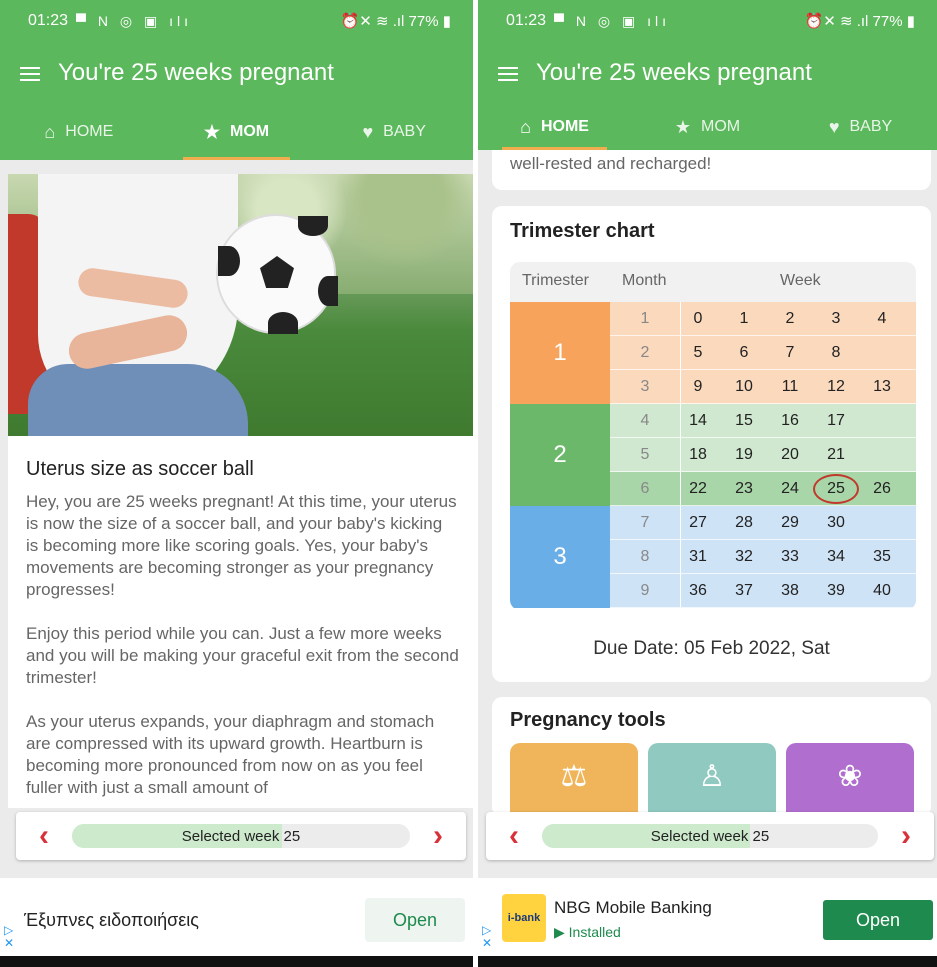 This screenshot has width=937, height=967. Describe the element at coordinates (790, 557) in the screenshot. I see `week-cell: 33` at that location.